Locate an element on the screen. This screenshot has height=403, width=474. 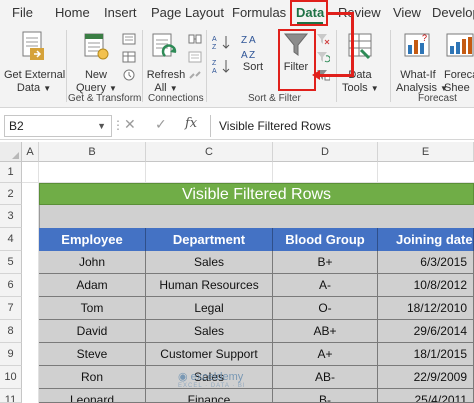
cell-joining-date: 18/12/2010 is located at coordinates (426, 308).